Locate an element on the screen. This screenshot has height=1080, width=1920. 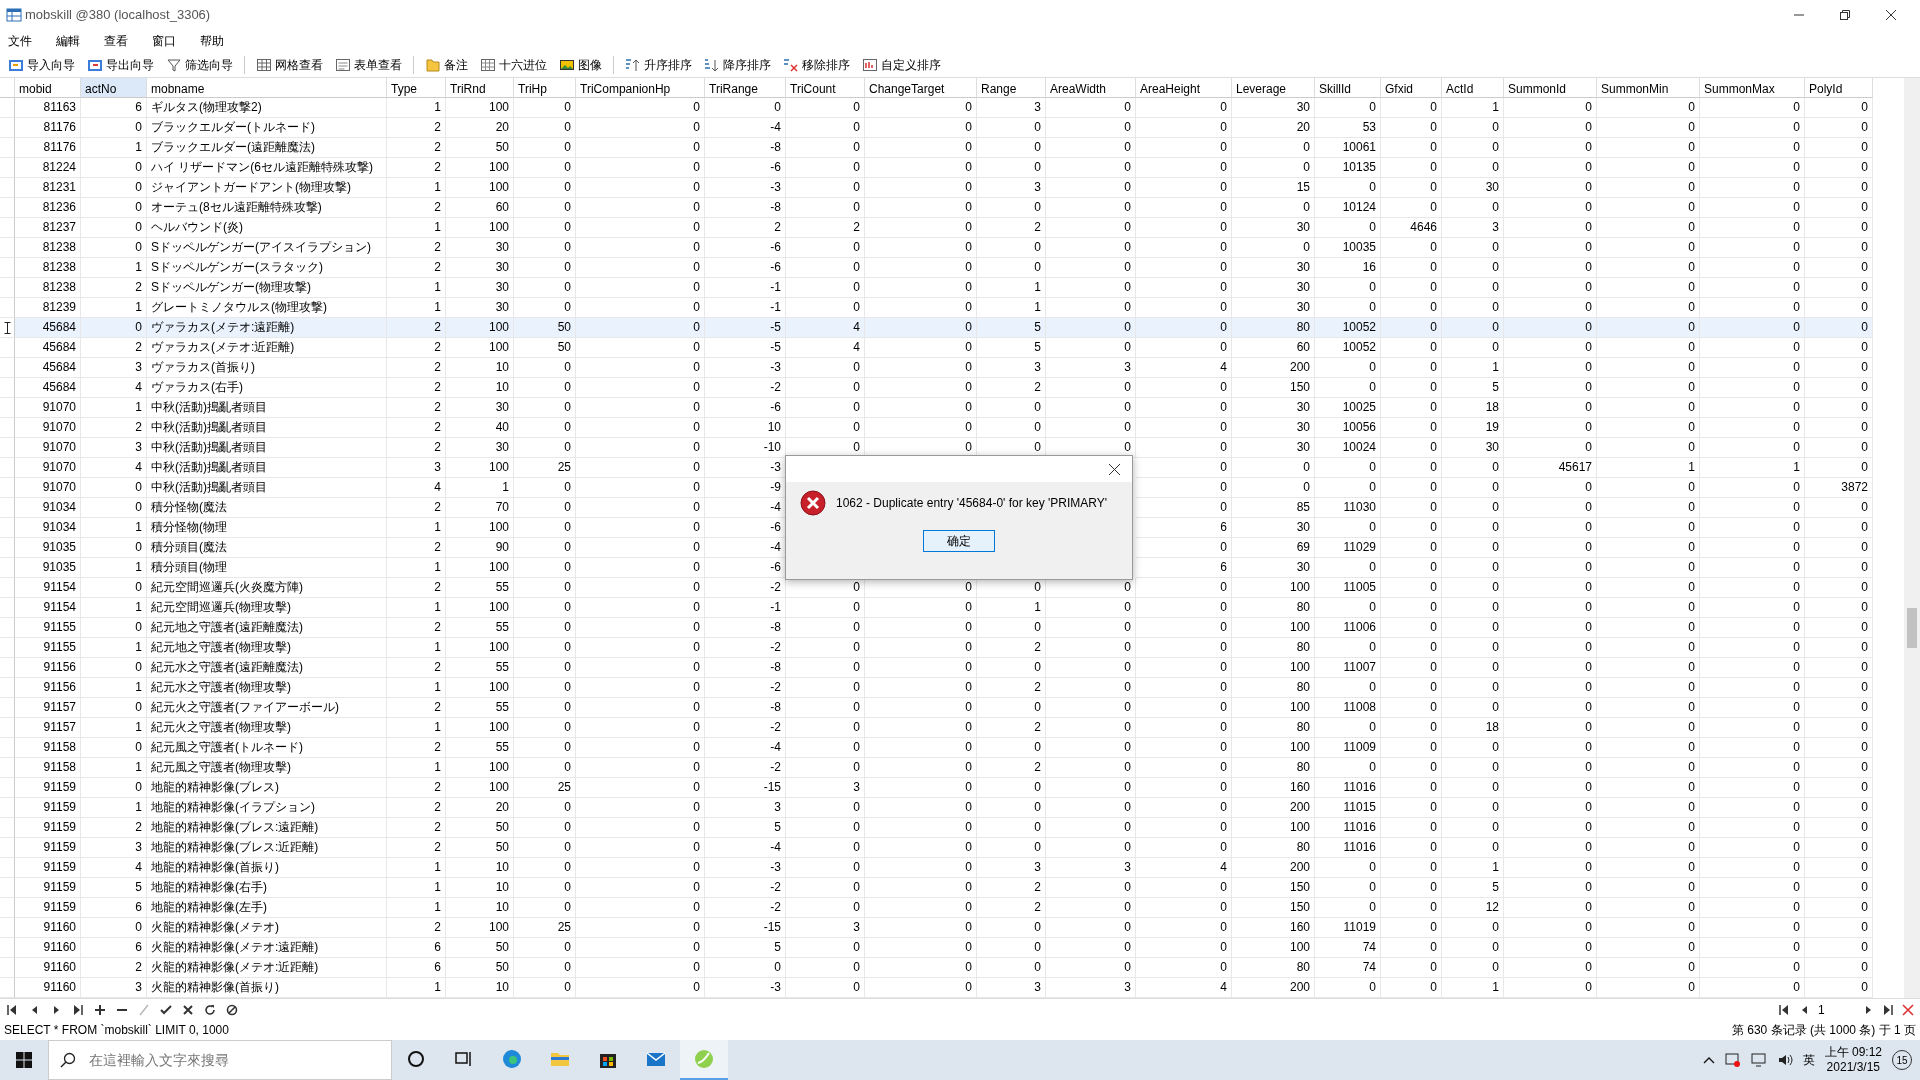
chevron-up-icon is located at coordinates (1708, 1060).